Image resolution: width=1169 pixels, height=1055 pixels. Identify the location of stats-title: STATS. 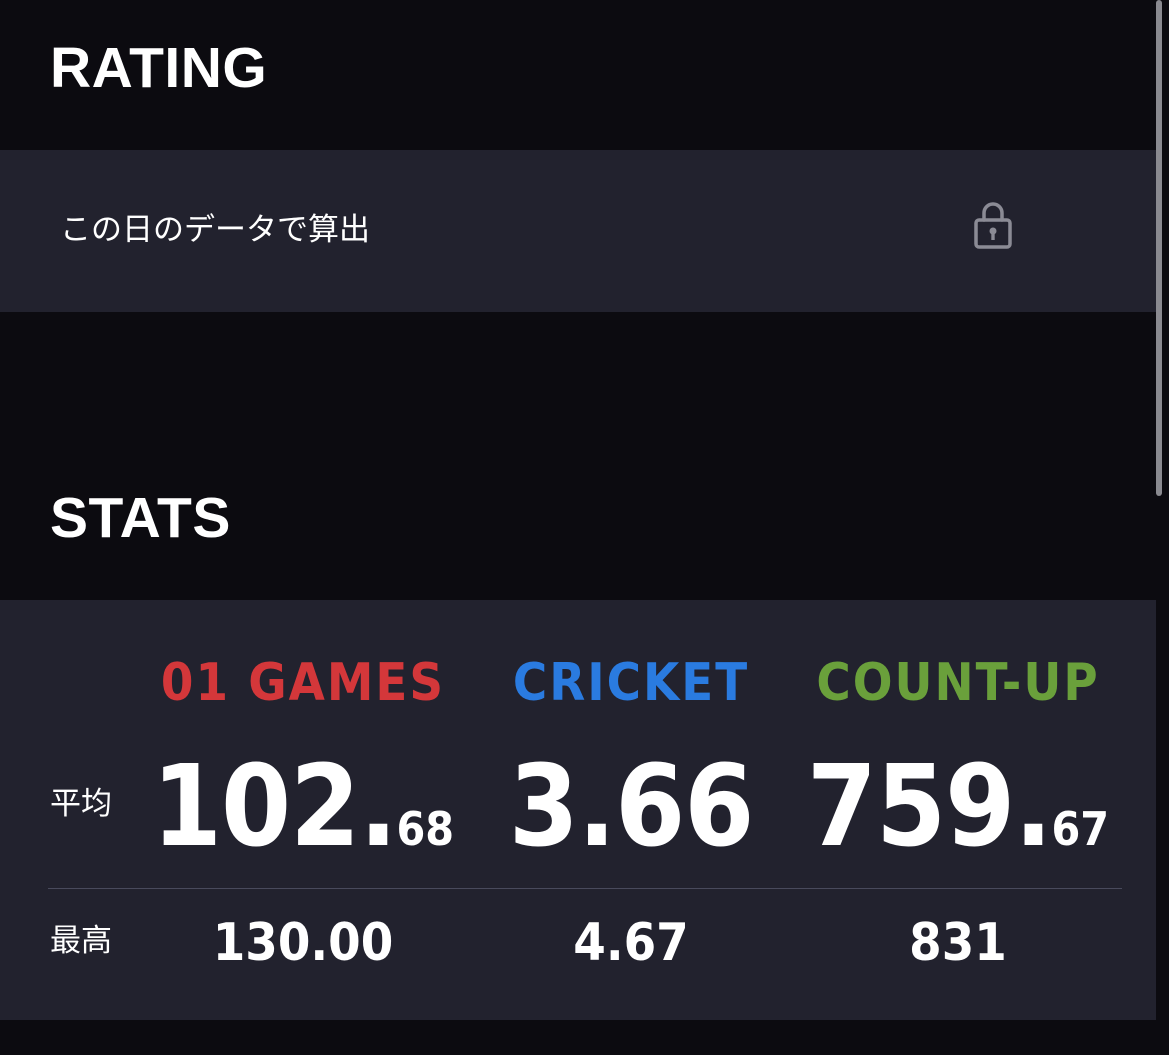
(140, 518).